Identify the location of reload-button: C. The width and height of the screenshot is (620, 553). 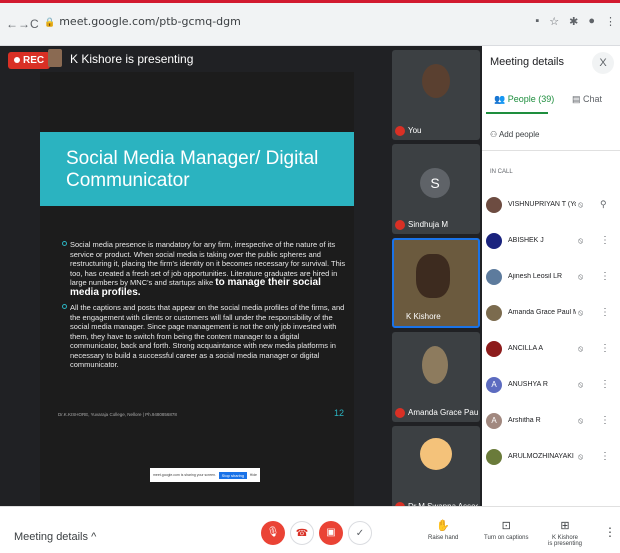
(34, 24).